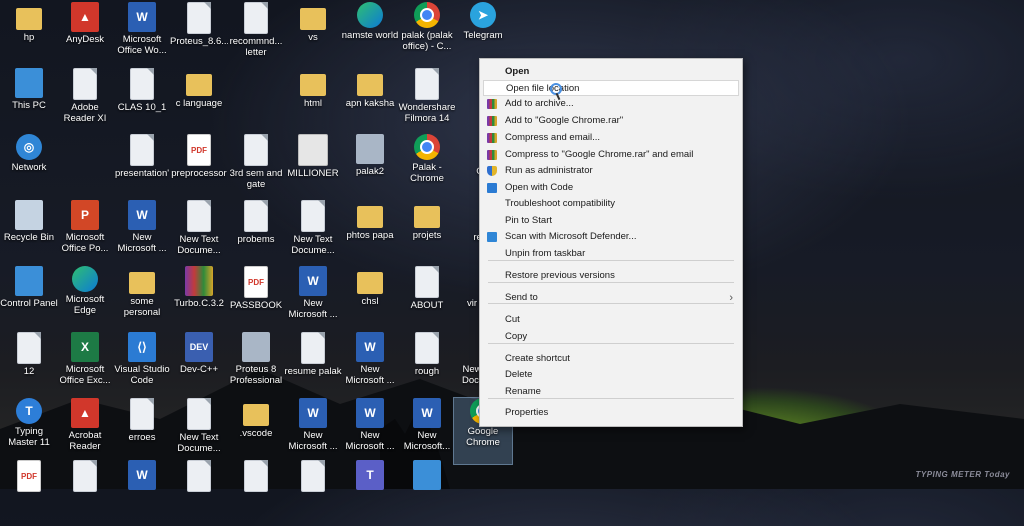 This screenshot has width=1024, height=526. I want to click on desktop-icon: ◎ Network, so click(29, 167).